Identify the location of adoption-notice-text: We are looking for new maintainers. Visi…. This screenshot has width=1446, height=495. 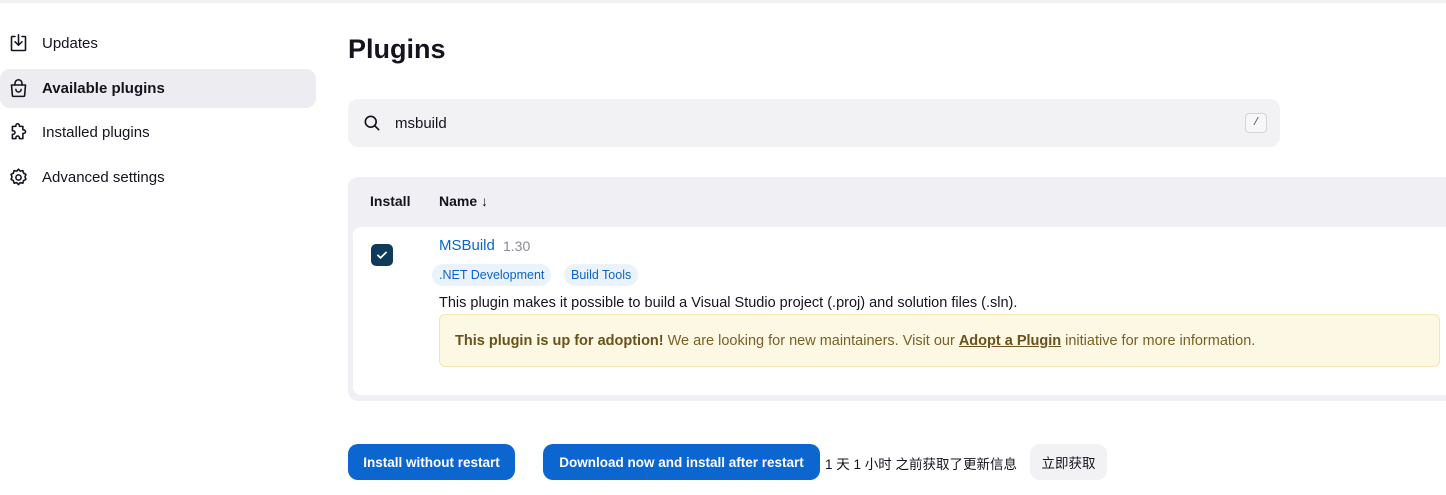
(809, 340).